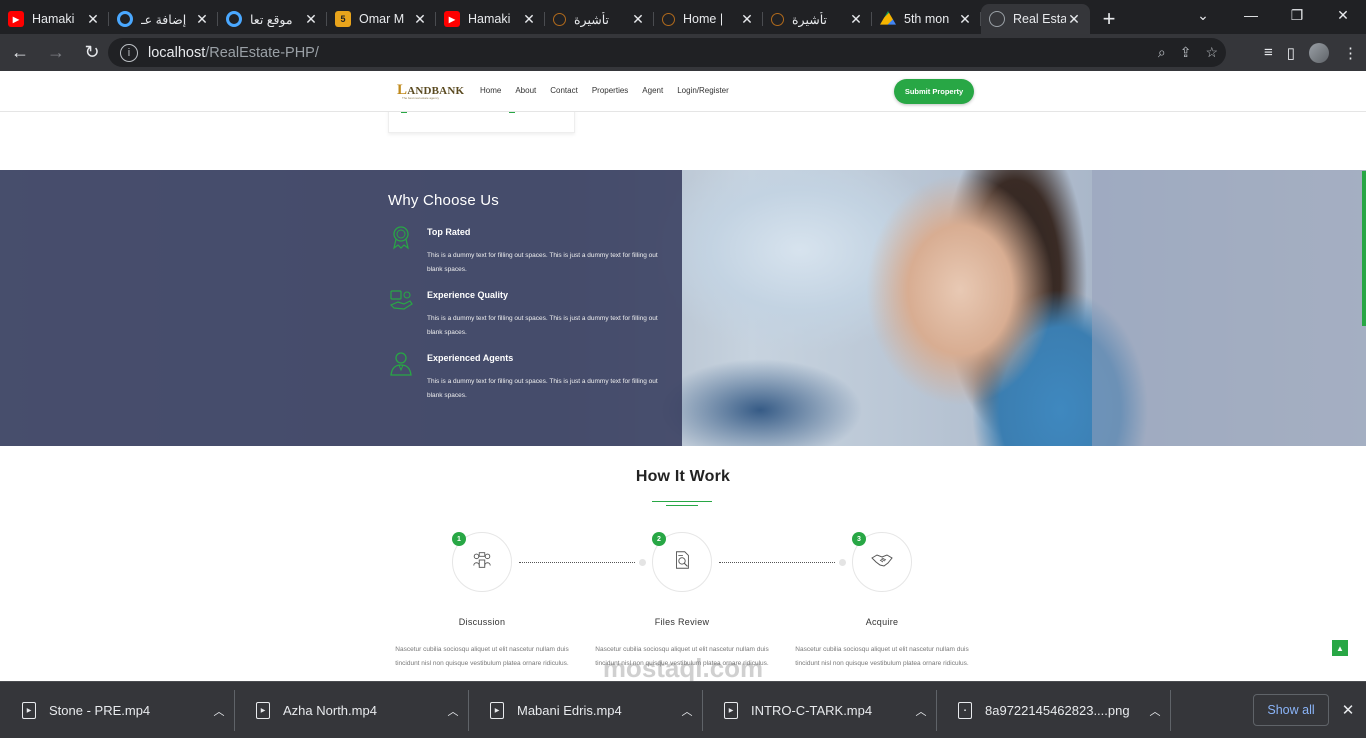 This screenshot has width=1366, height=738. I want to click on close-downloads-bar-icon: ✕, so click(1348, 710).